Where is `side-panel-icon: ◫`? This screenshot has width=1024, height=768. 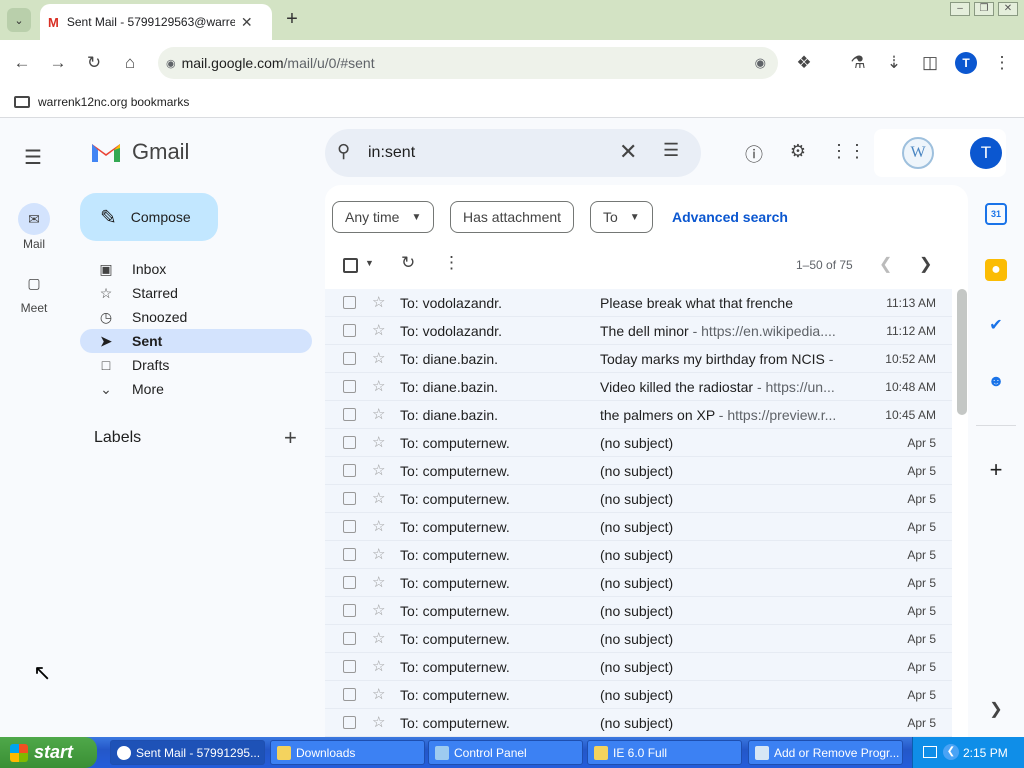 side-panel-icon: ◫ is located at coordinates (930, 63).